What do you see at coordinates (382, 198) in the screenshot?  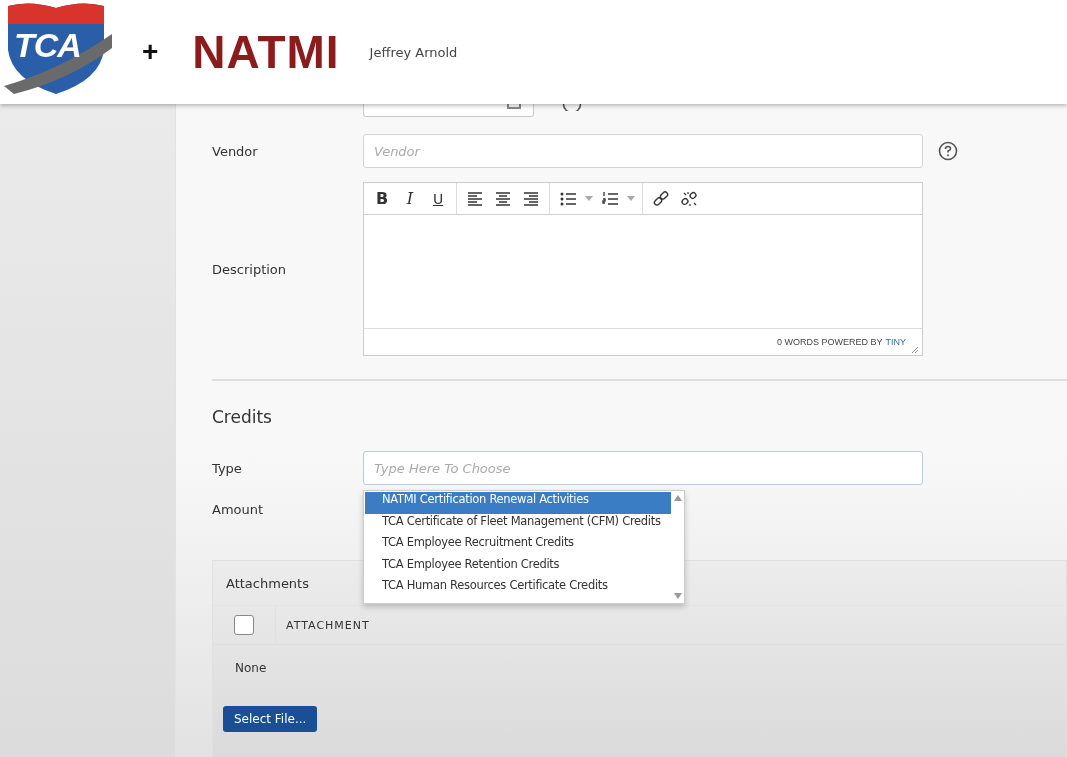 I see `bold-button: B` at bounding box center [382, 198].